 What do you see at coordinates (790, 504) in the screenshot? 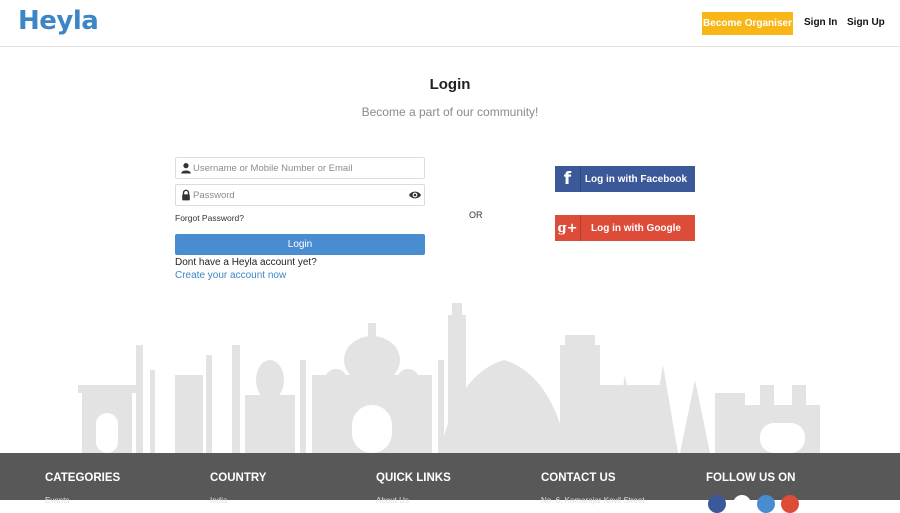
I see `footer-google-icon` at bounding box center [790, 504].